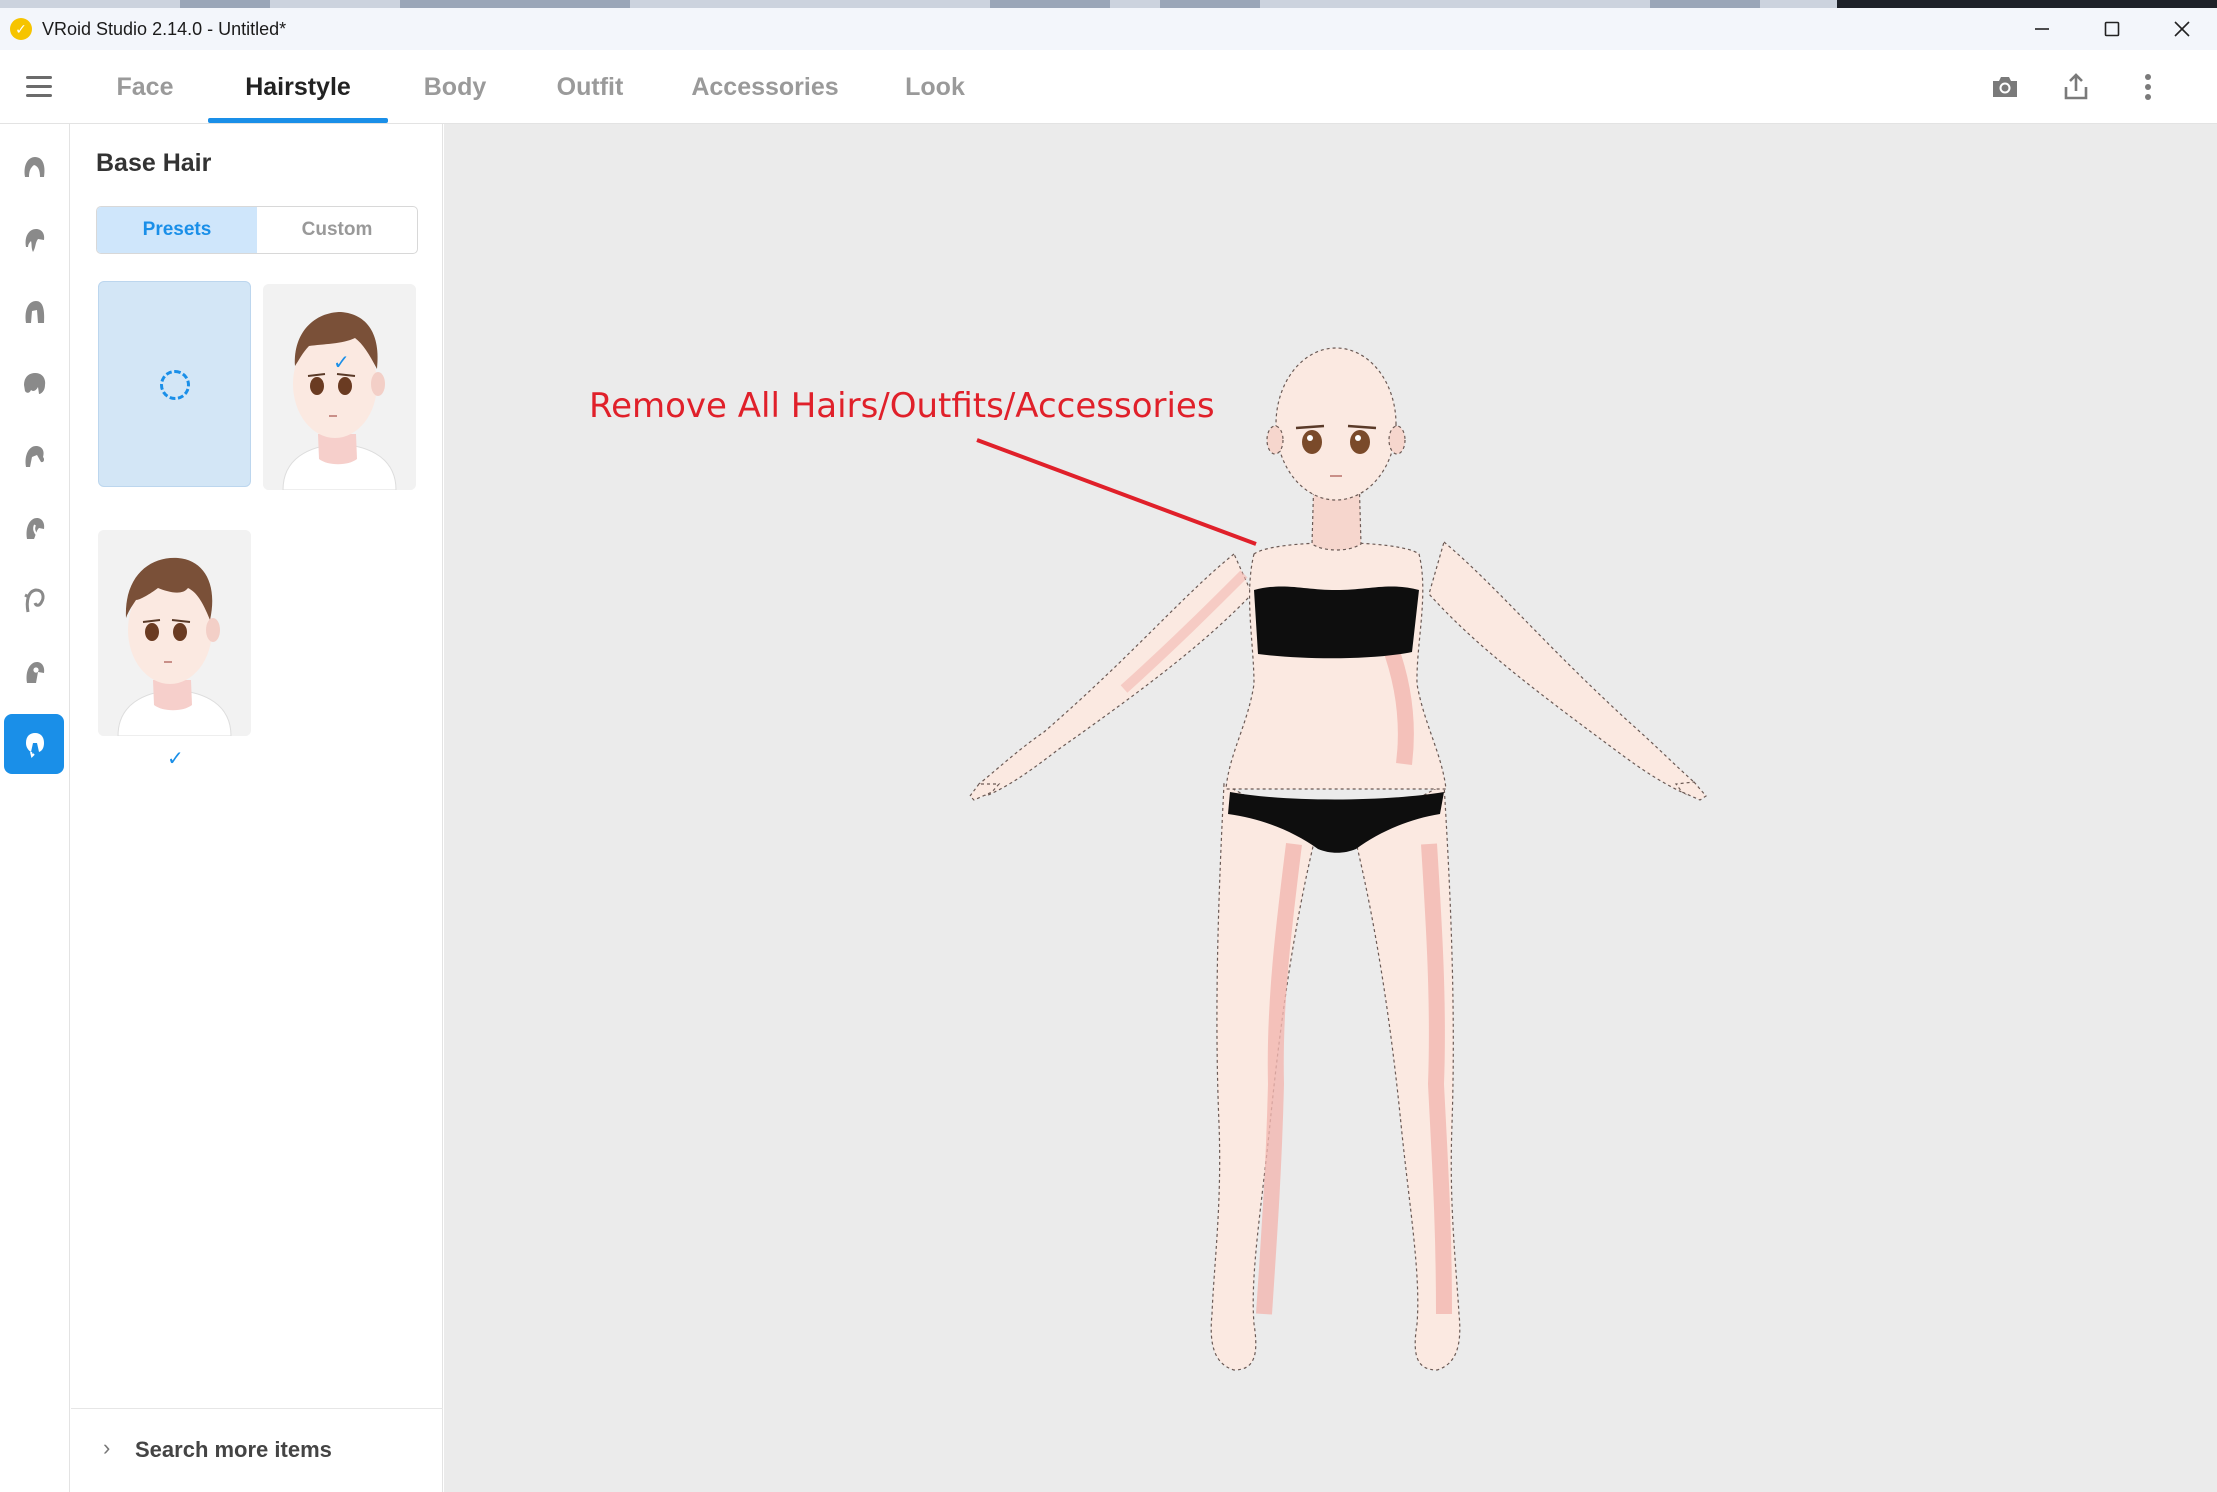 Image resolution: width=2217 pixels, height=1492 pixels. Describe the element at coordinates (154, 163) in the screenshot. I see `panel-title: Base Hair` at that location.